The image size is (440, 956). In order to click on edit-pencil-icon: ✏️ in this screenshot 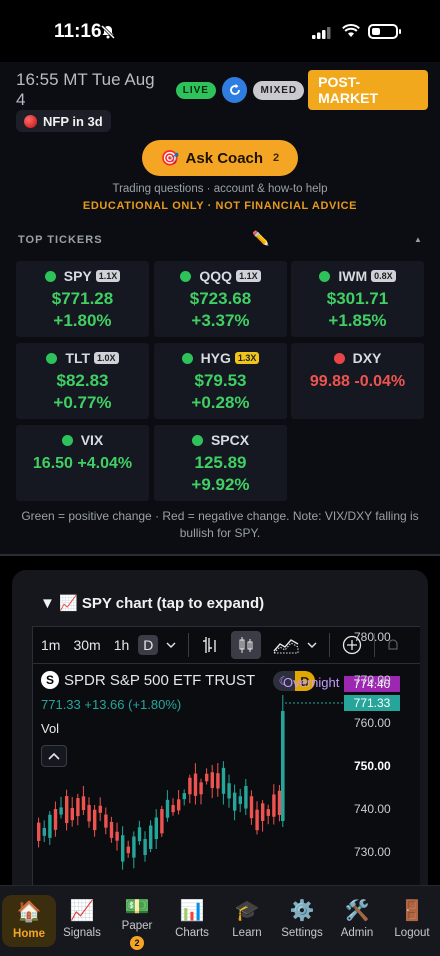, I will do `click(260, 238)`.